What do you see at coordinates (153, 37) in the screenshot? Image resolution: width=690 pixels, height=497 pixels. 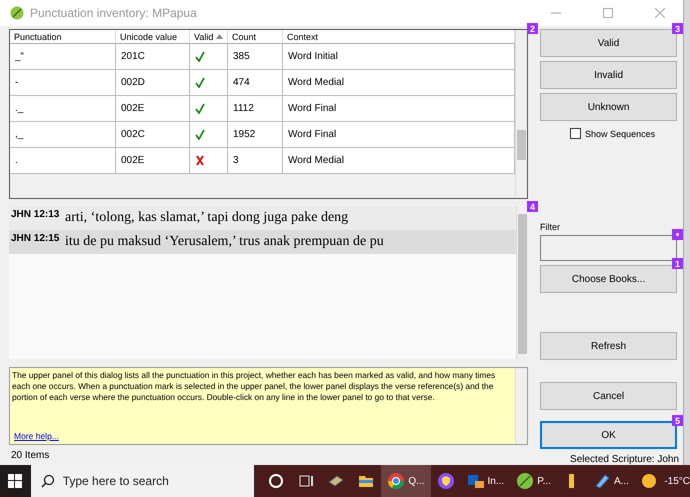 I see `column-header: Unicode value` at bounding box center [153, 37].